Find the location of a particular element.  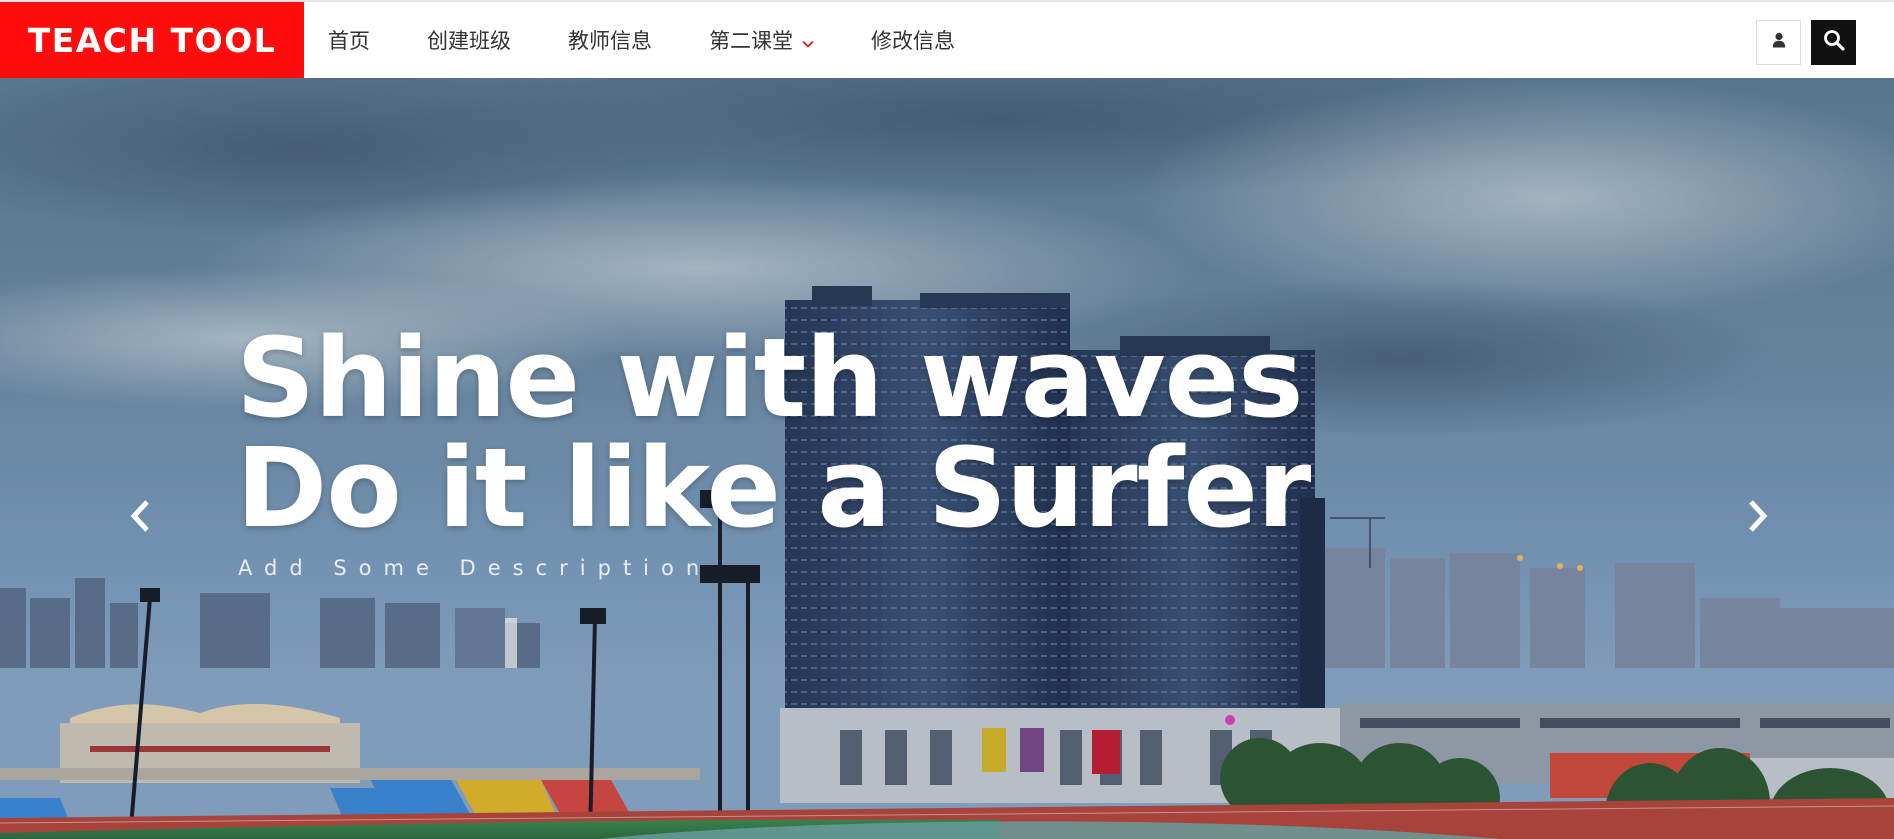

nav-item-home: 首页 is located at coordinates (349, 40).